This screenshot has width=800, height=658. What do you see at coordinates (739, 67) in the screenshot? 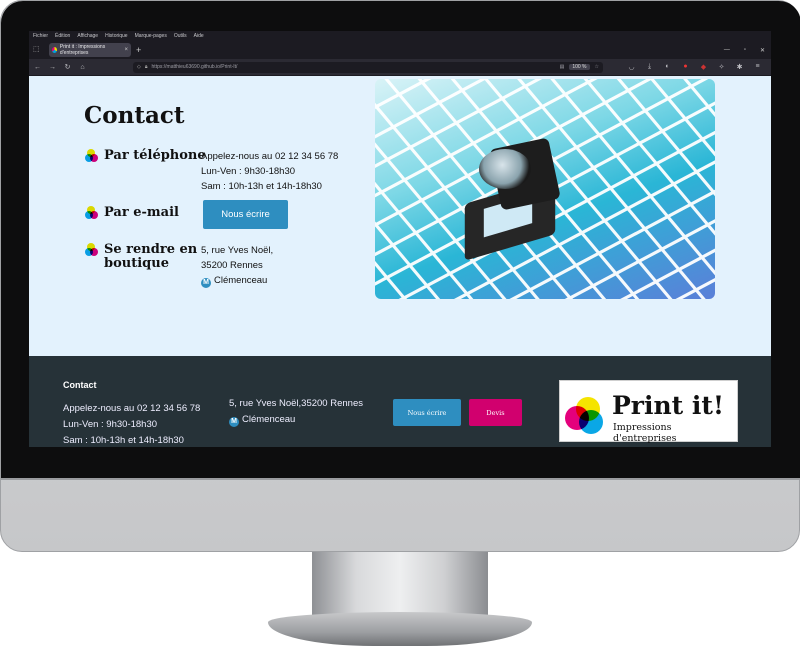
I see `settings-icon: ✱` at bounding box center [739, 67].